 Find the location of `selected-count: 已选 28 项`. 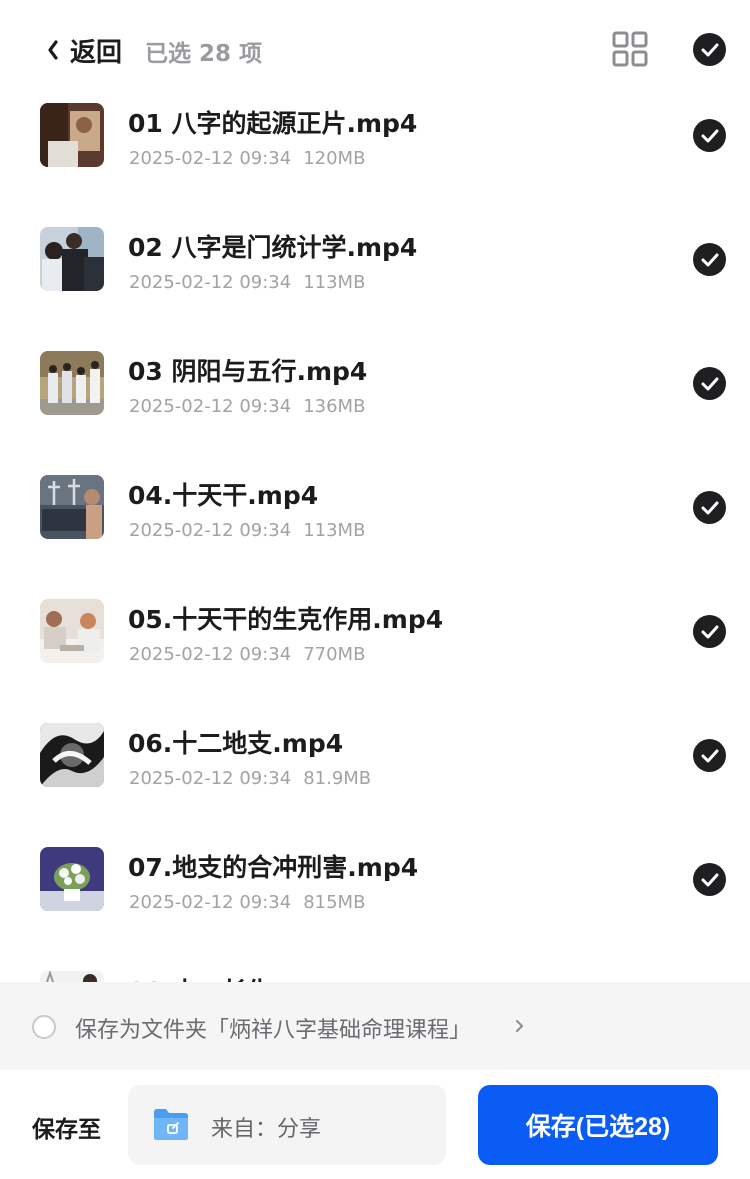

selected-count: 已选 28 项 is located at coordinates (204, 54).